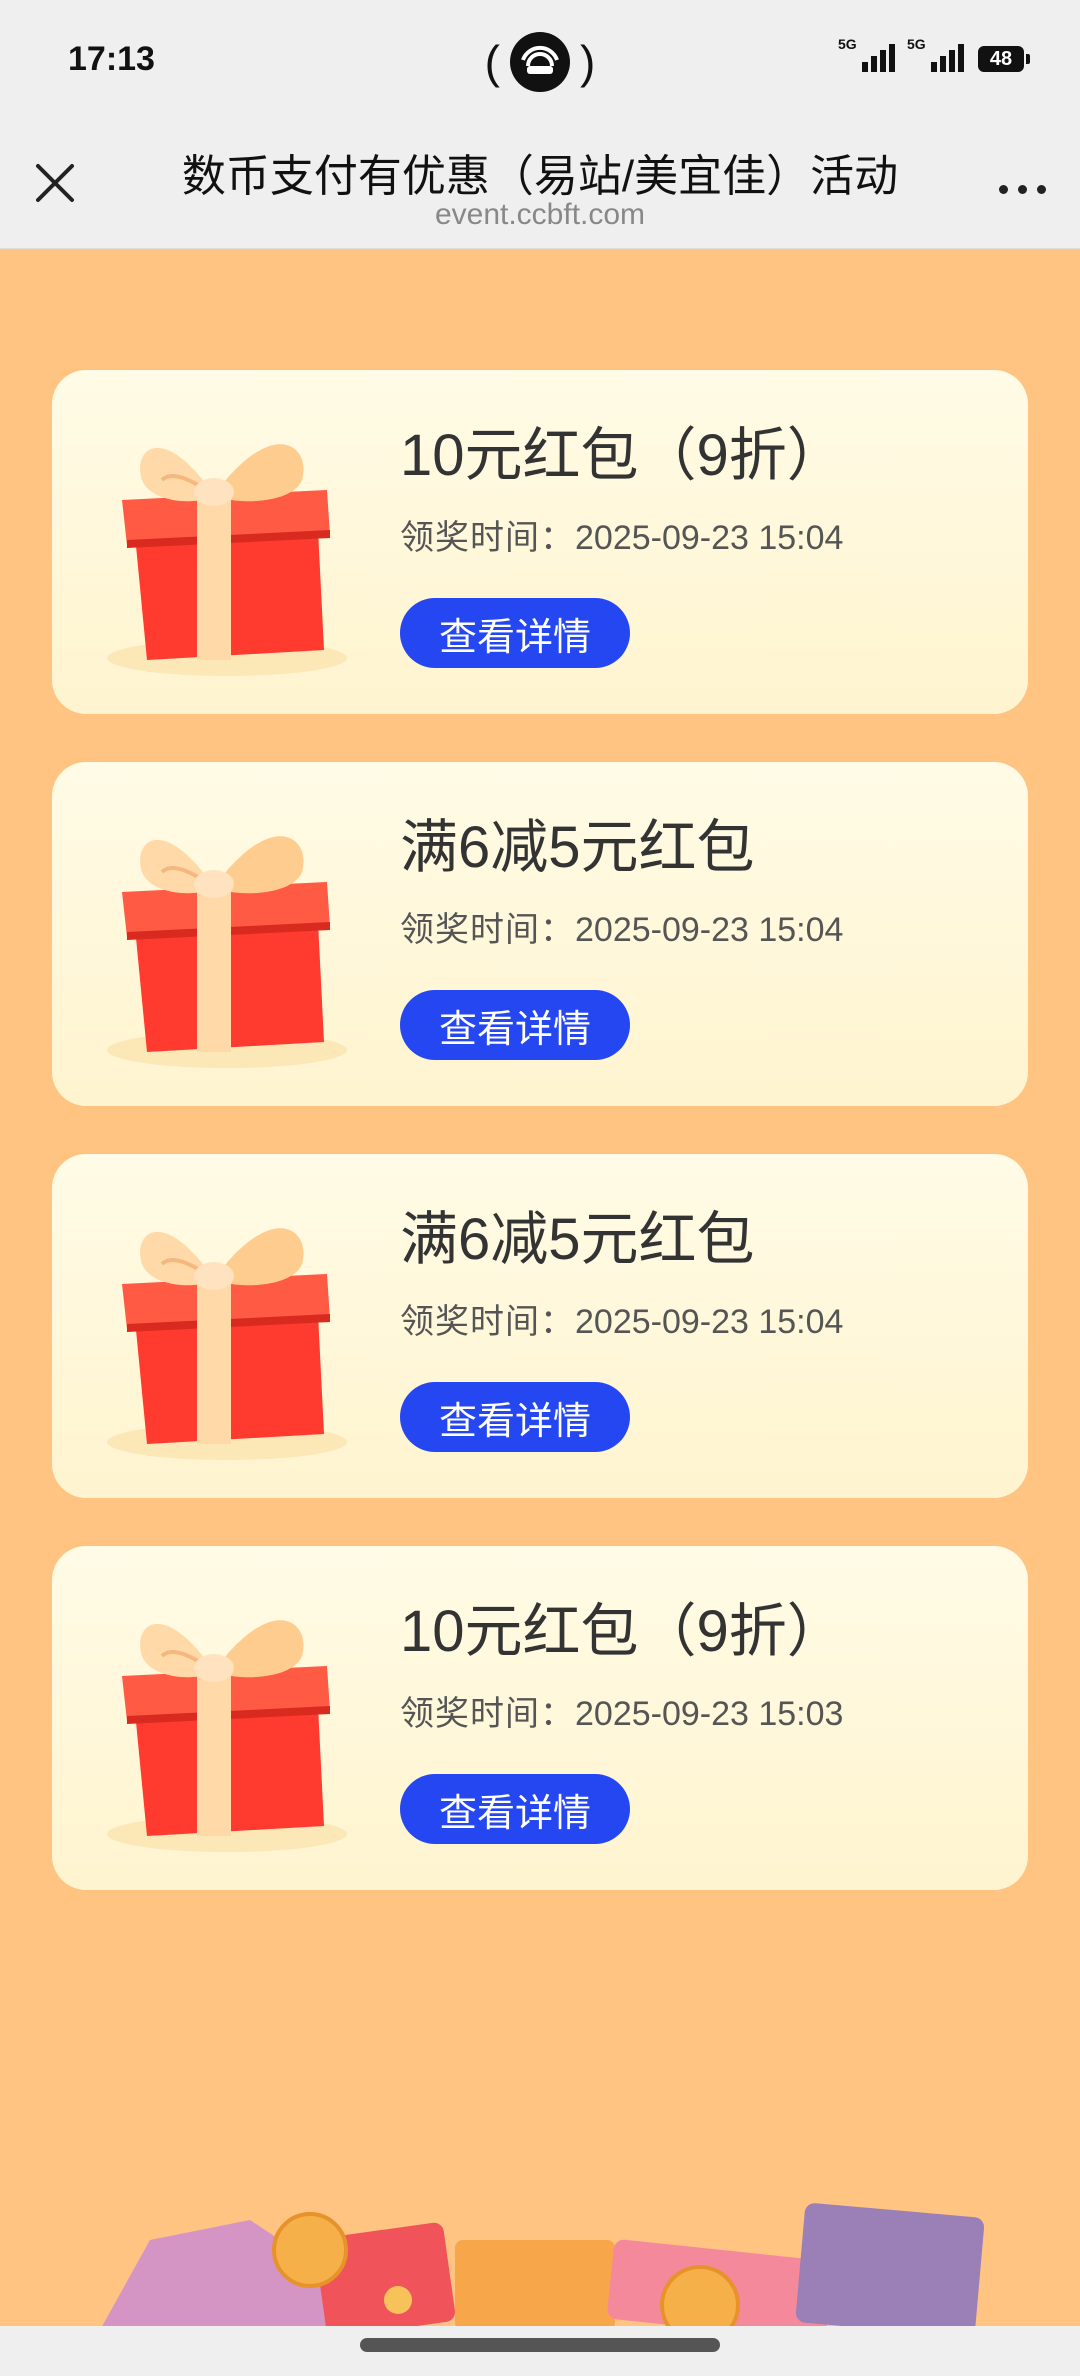 This screenshot has width=1080, height=2376. I want to click on close-icon, so click(55, 183).